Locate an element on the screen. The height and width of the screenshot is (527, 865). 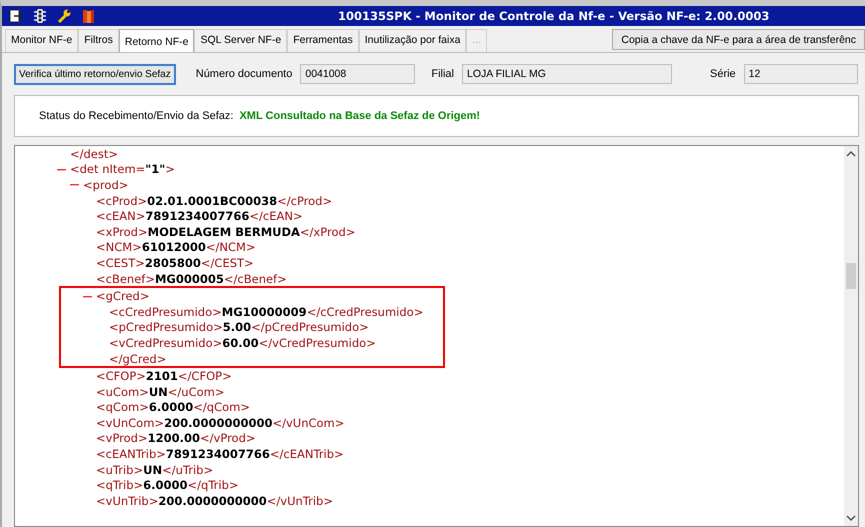
status-message: XML Consultado na Base da Sefaz de Origem! is located at coordinates (359, 116).